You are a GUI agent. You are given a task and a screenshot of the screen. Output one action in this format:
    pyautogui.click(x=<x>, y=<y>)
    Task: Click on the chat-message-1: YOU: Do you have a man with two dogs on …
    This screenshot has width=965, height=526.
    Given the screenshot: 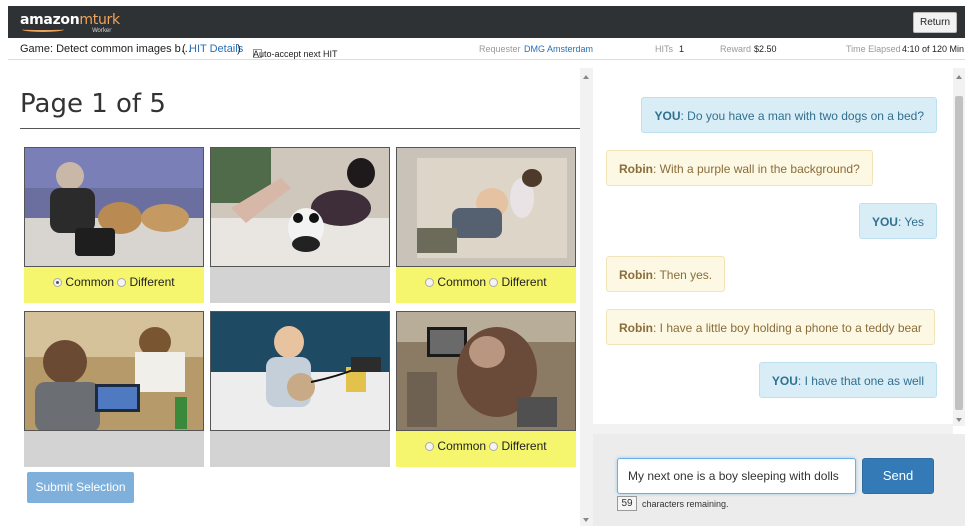 What is the action you would take?
    pyautogui.click(x=789, y=115)
    